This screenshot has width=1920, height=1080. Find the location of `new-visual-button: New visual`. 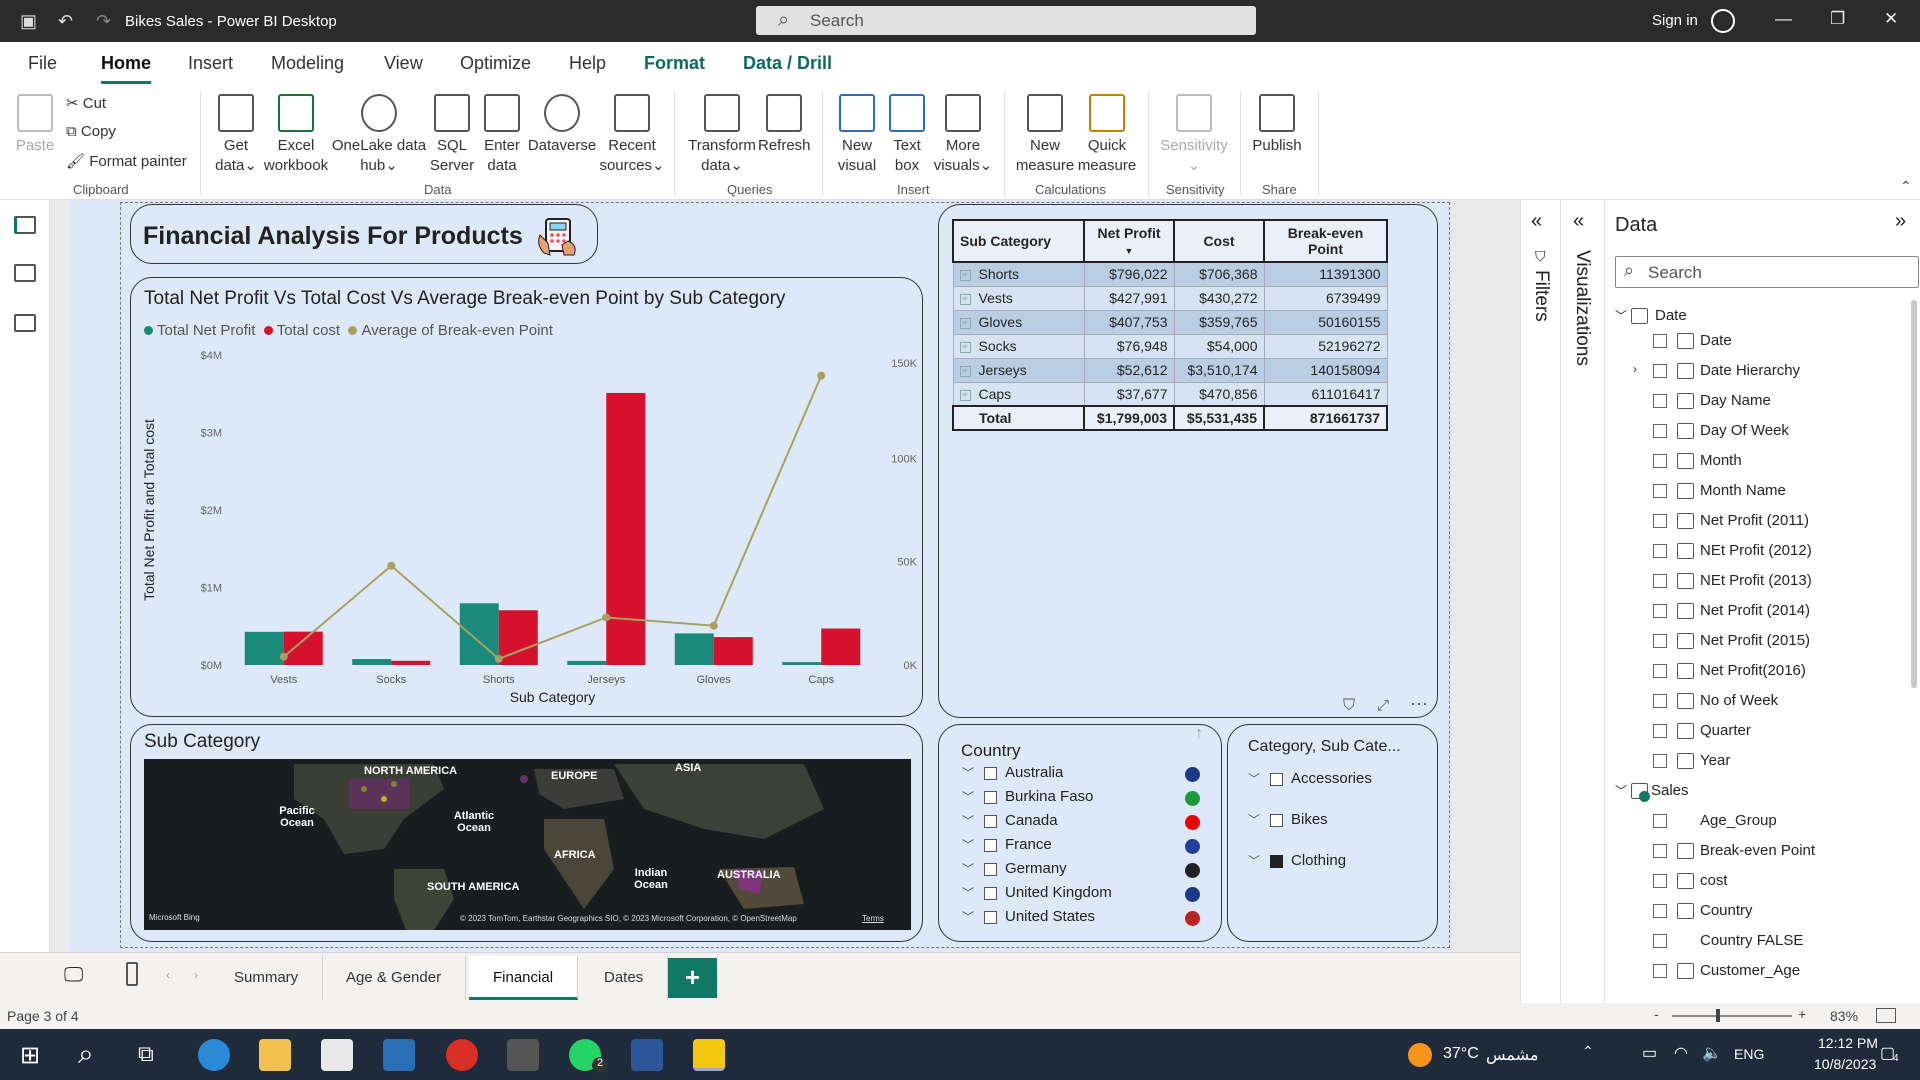

new-visual-button: New visual is located at coordinates (857, 135).